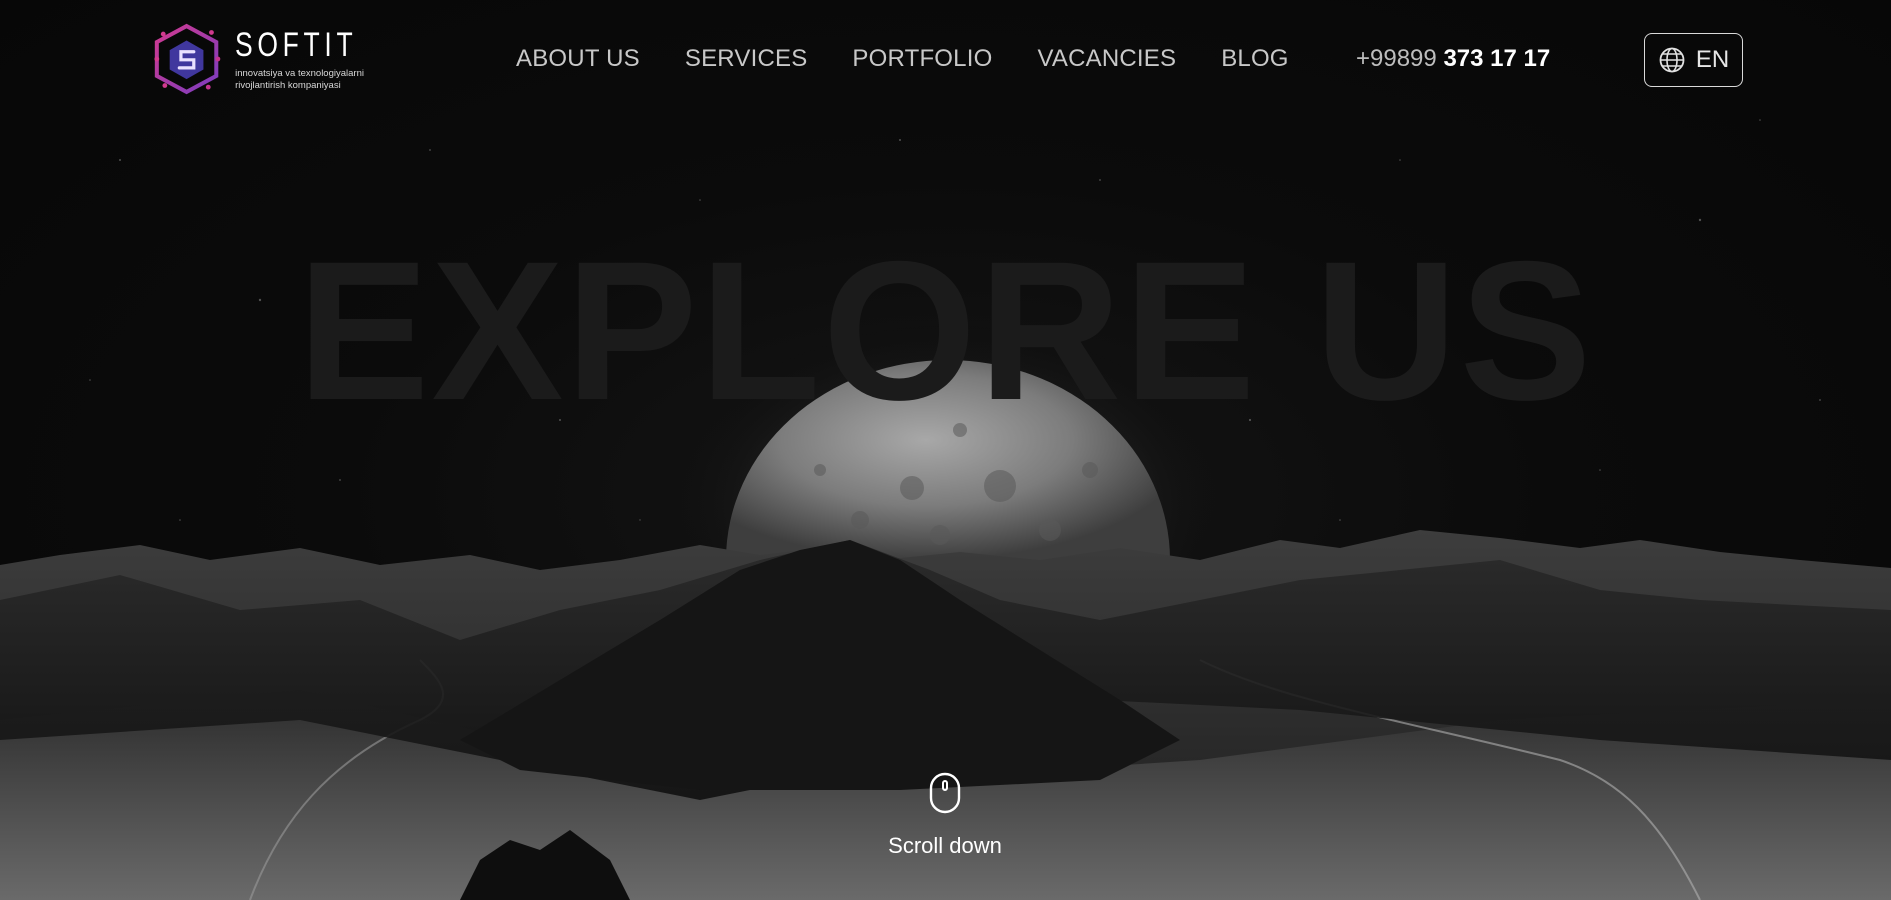 This screenshot has height=900, width=1891. I want to click on globe-icon, so click(1672, 60).